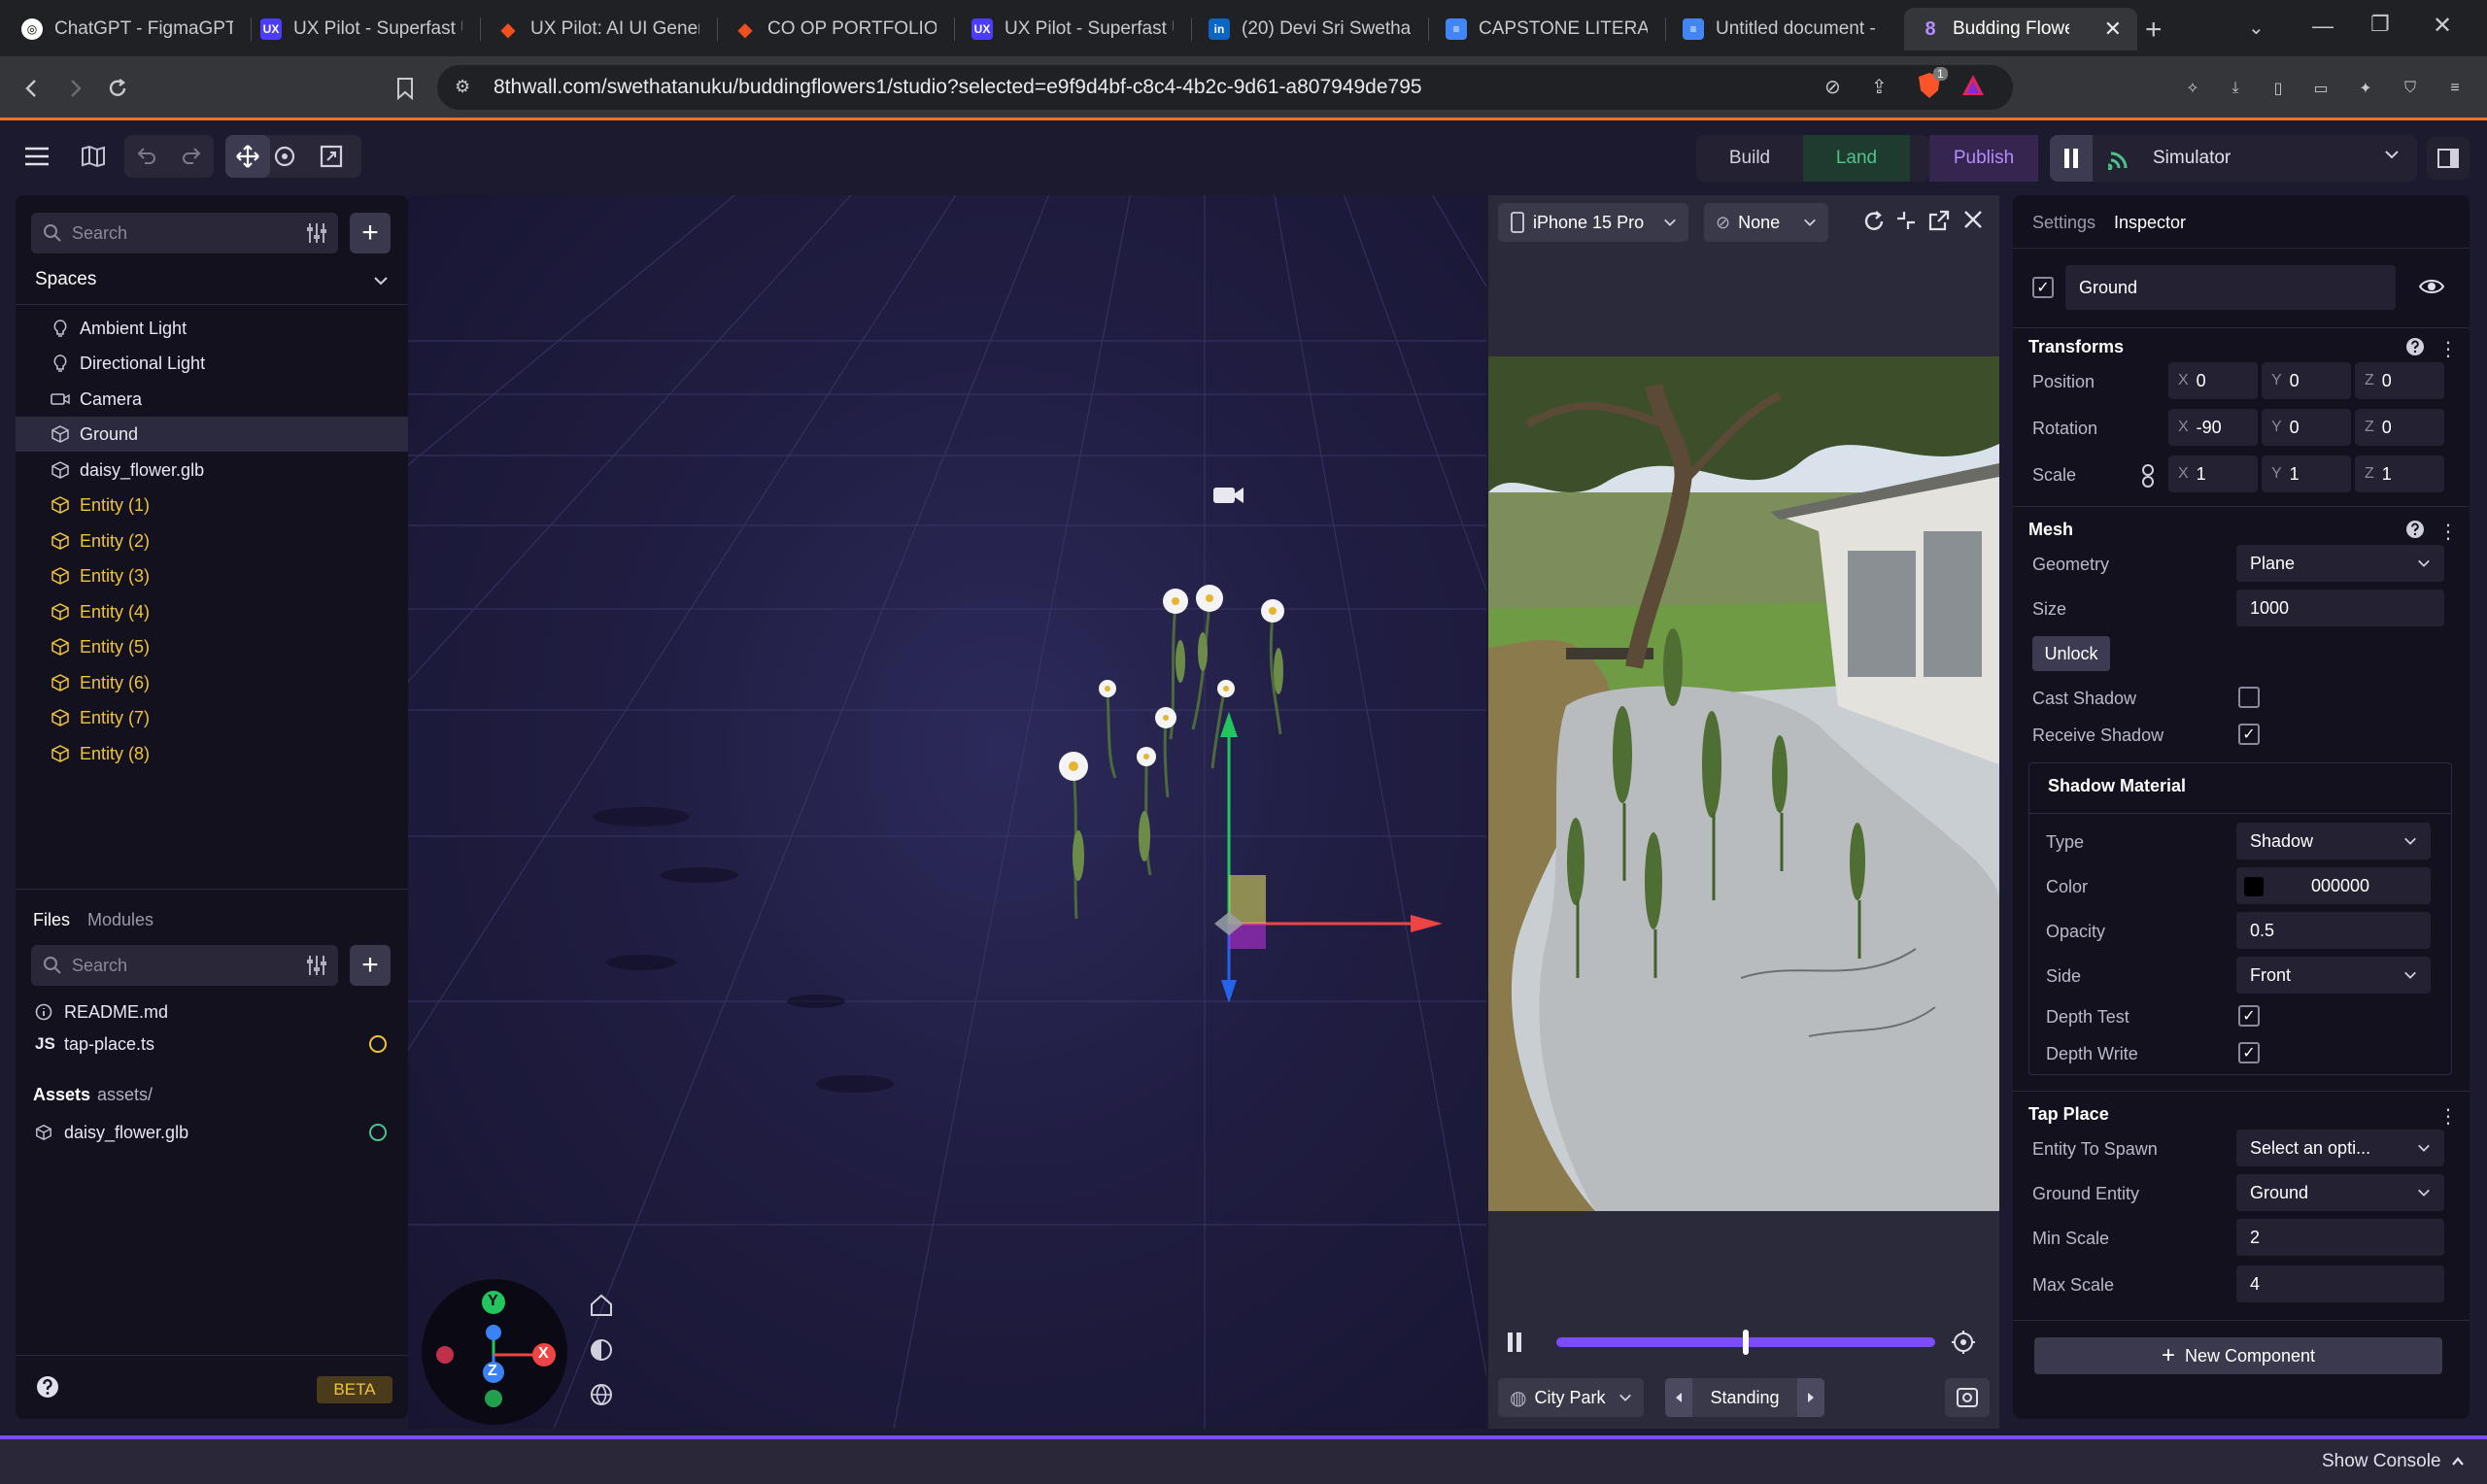 The width and height of the screenshot is (2487, 1484). Describe the element at coordinates (1309, 29) in the screenshot. I see `browser-tab: in (20) Devi Sri Swetha T` at that location.